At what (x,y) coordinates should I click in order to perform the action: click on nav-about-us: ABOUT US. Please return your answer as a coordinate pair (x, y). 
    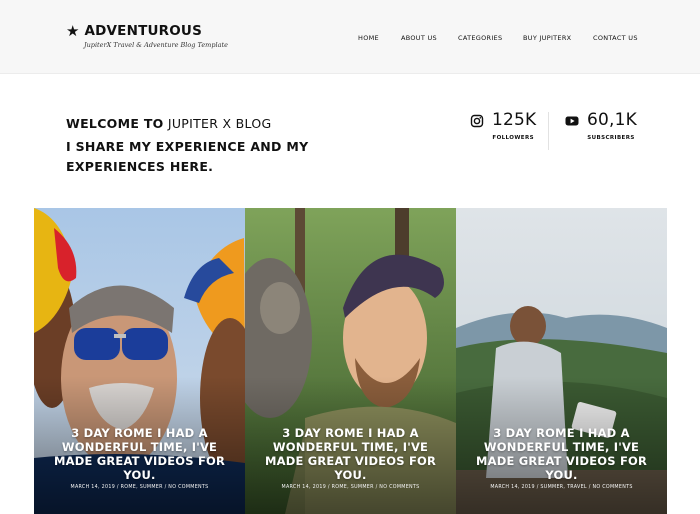
    Looking at the image, I should click on (419, 38).